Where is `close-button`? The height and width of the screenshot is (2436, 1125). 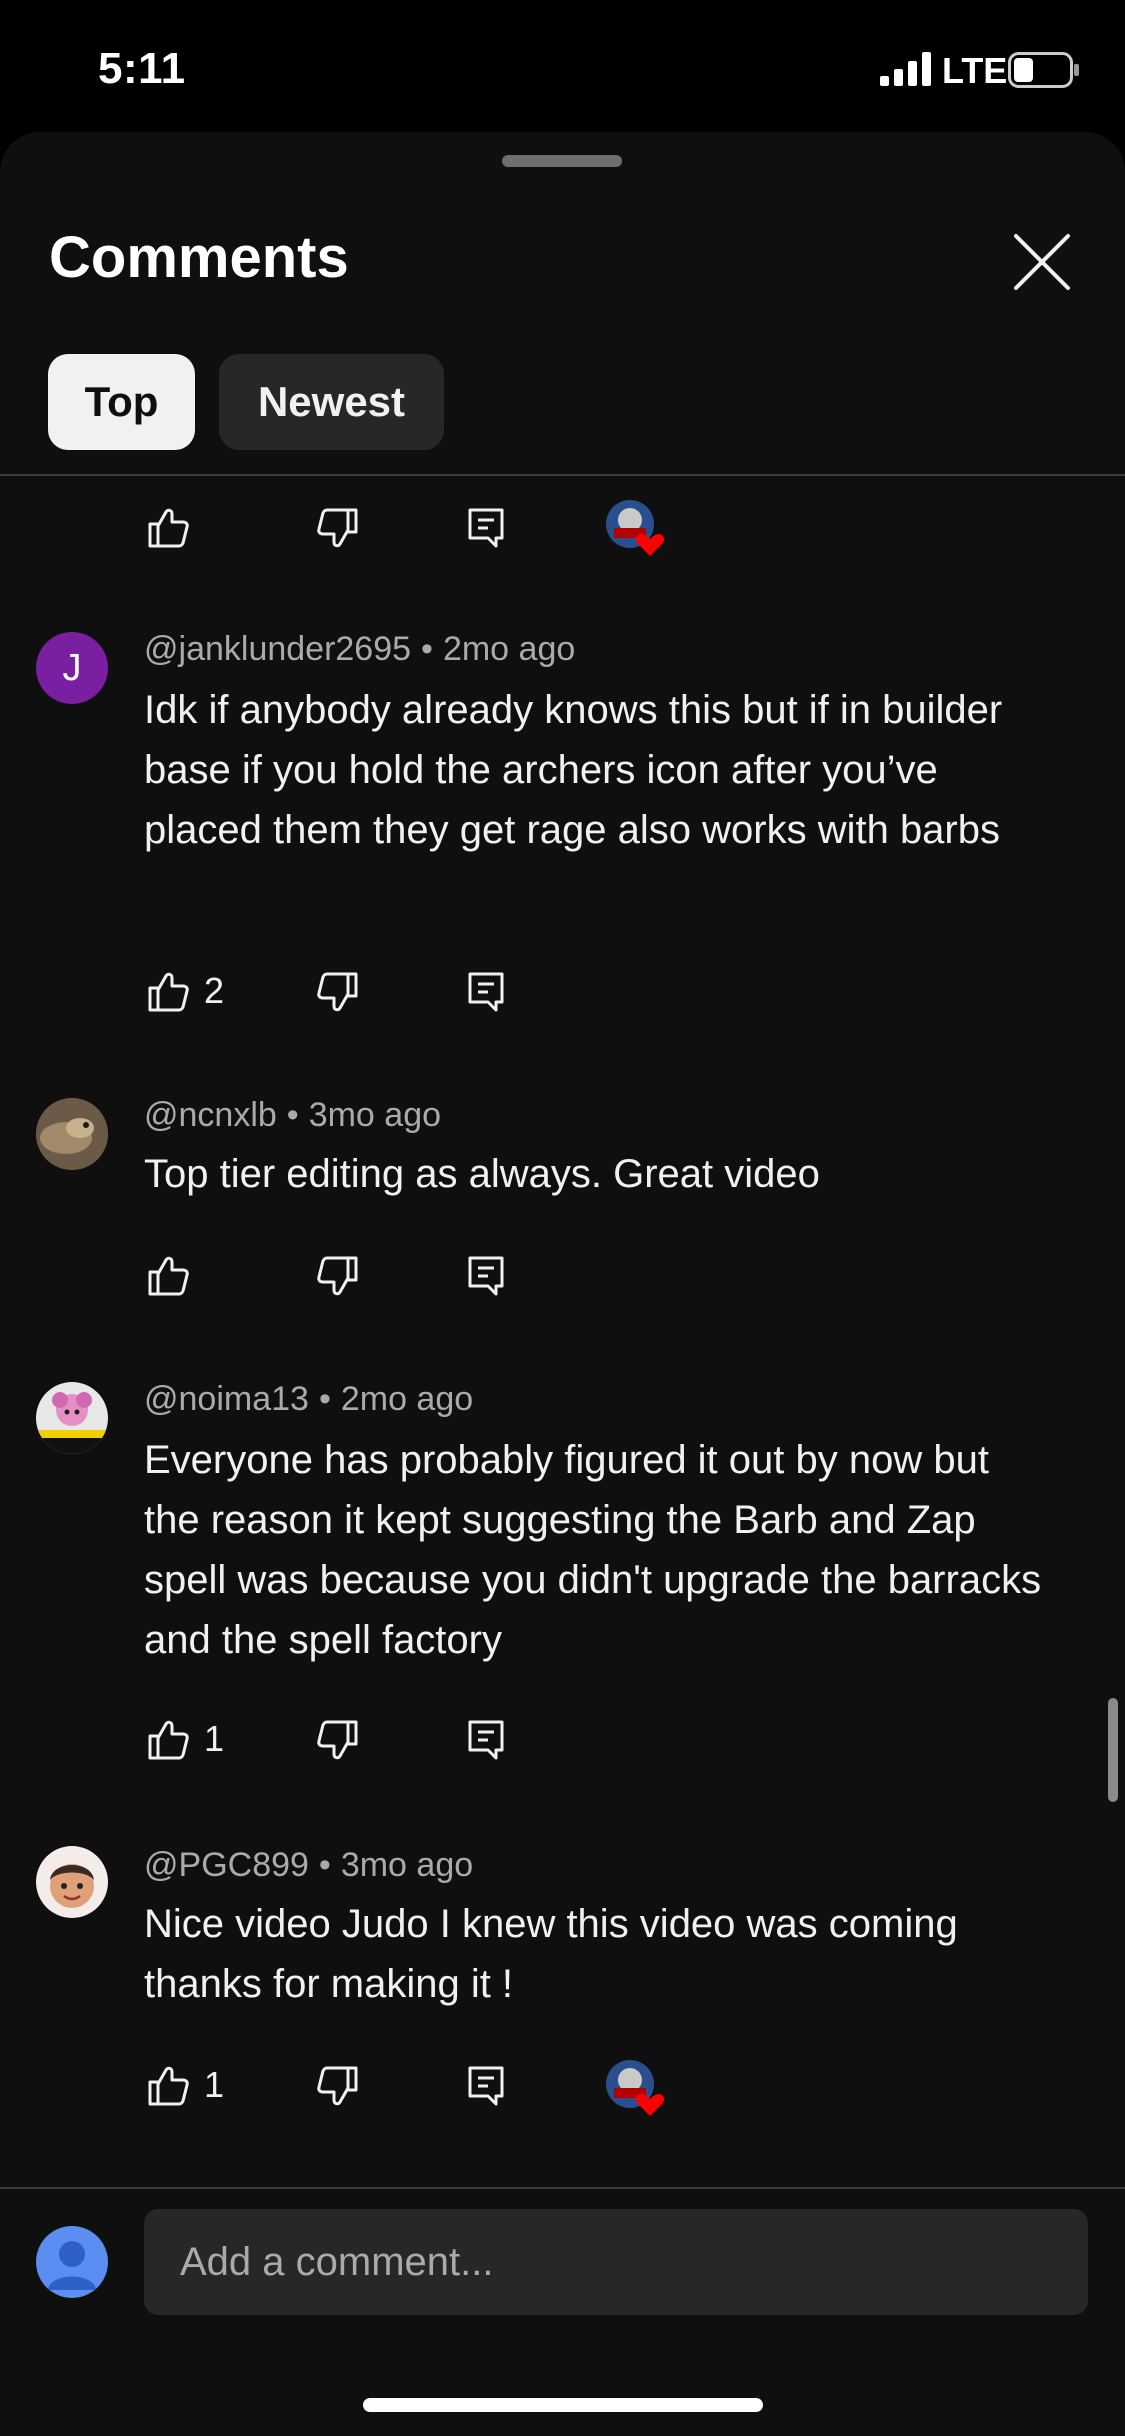 close-button is located at coordinates (1042, 262).